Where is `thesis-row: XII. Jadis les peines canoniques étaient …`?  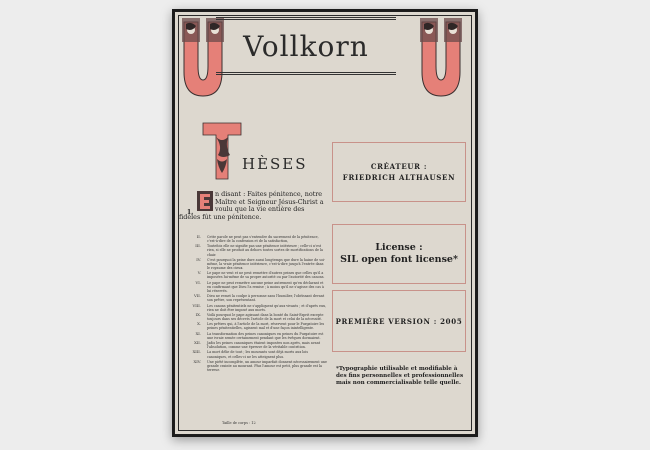
thesis-row: XII. Jadis les peines canoniques étaient … is located at coordinates (253, 345).